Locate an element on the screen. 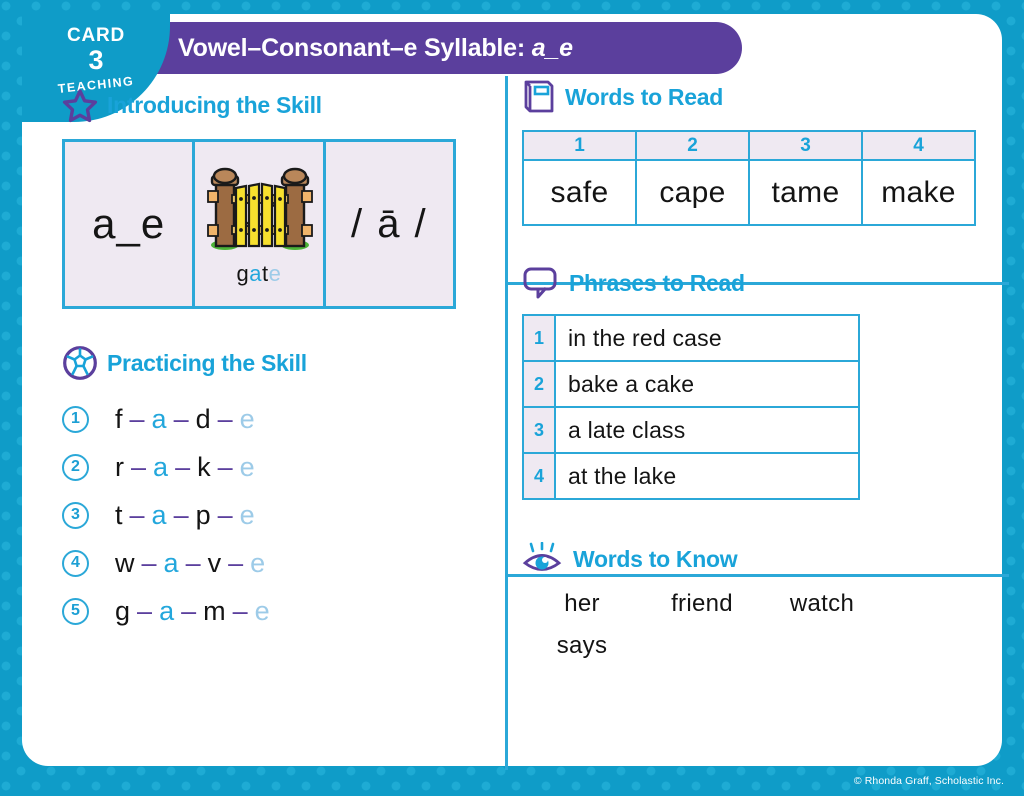  phrases-table-row: 4 at the lake is located at coordinates (691, 476).